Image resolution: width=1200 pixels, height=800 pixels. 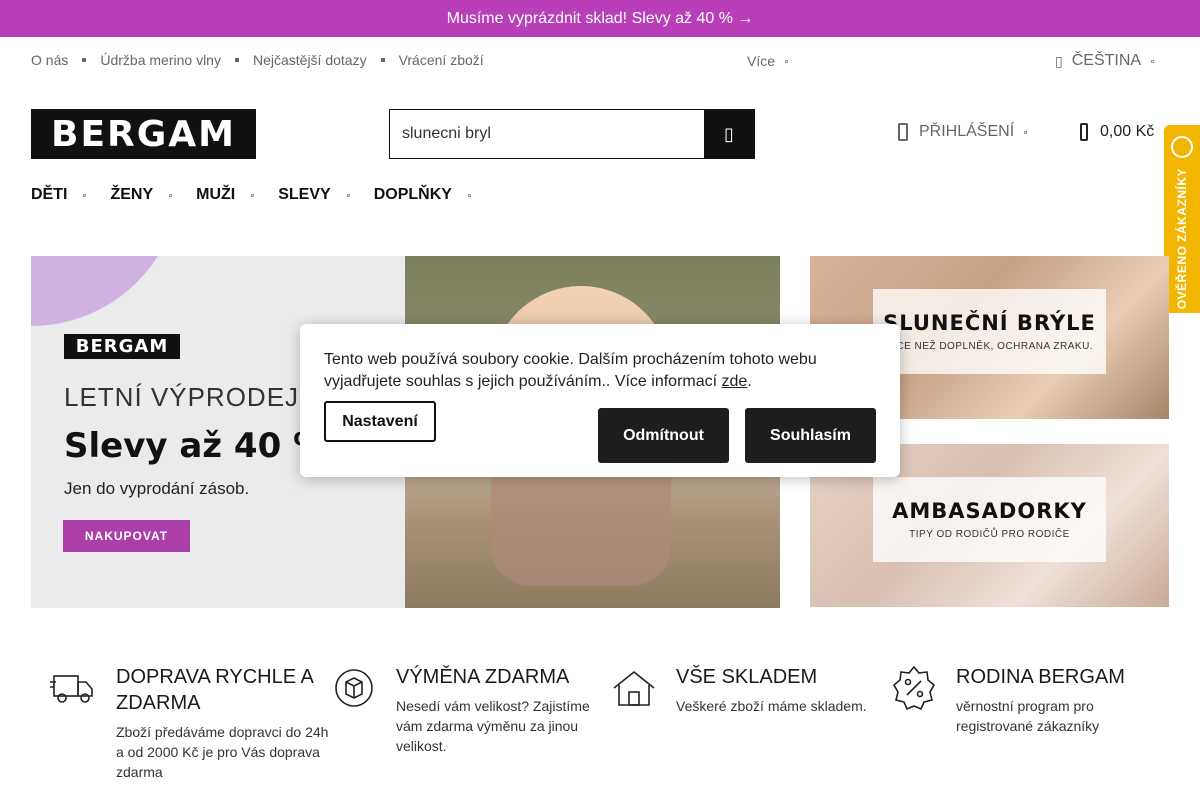 I want to click on hero-logo: BERGAM, so click(x=122, y=346).